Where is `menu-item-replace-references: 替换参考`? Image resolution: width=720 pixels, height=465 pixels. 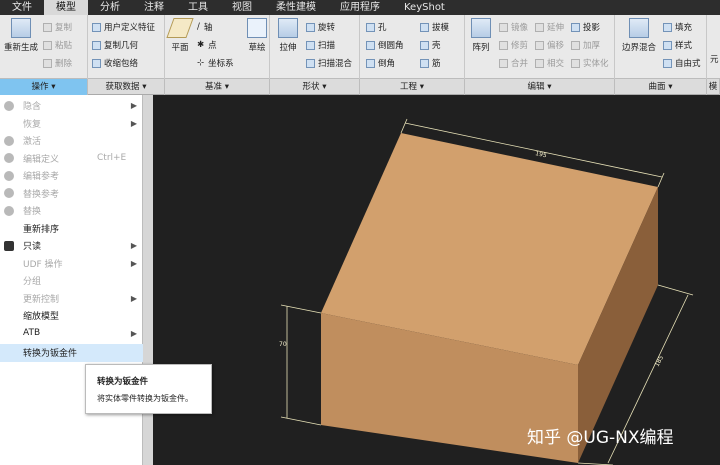 menu-item-replace-references: 替换参考 is located at coordinates (71, 194).